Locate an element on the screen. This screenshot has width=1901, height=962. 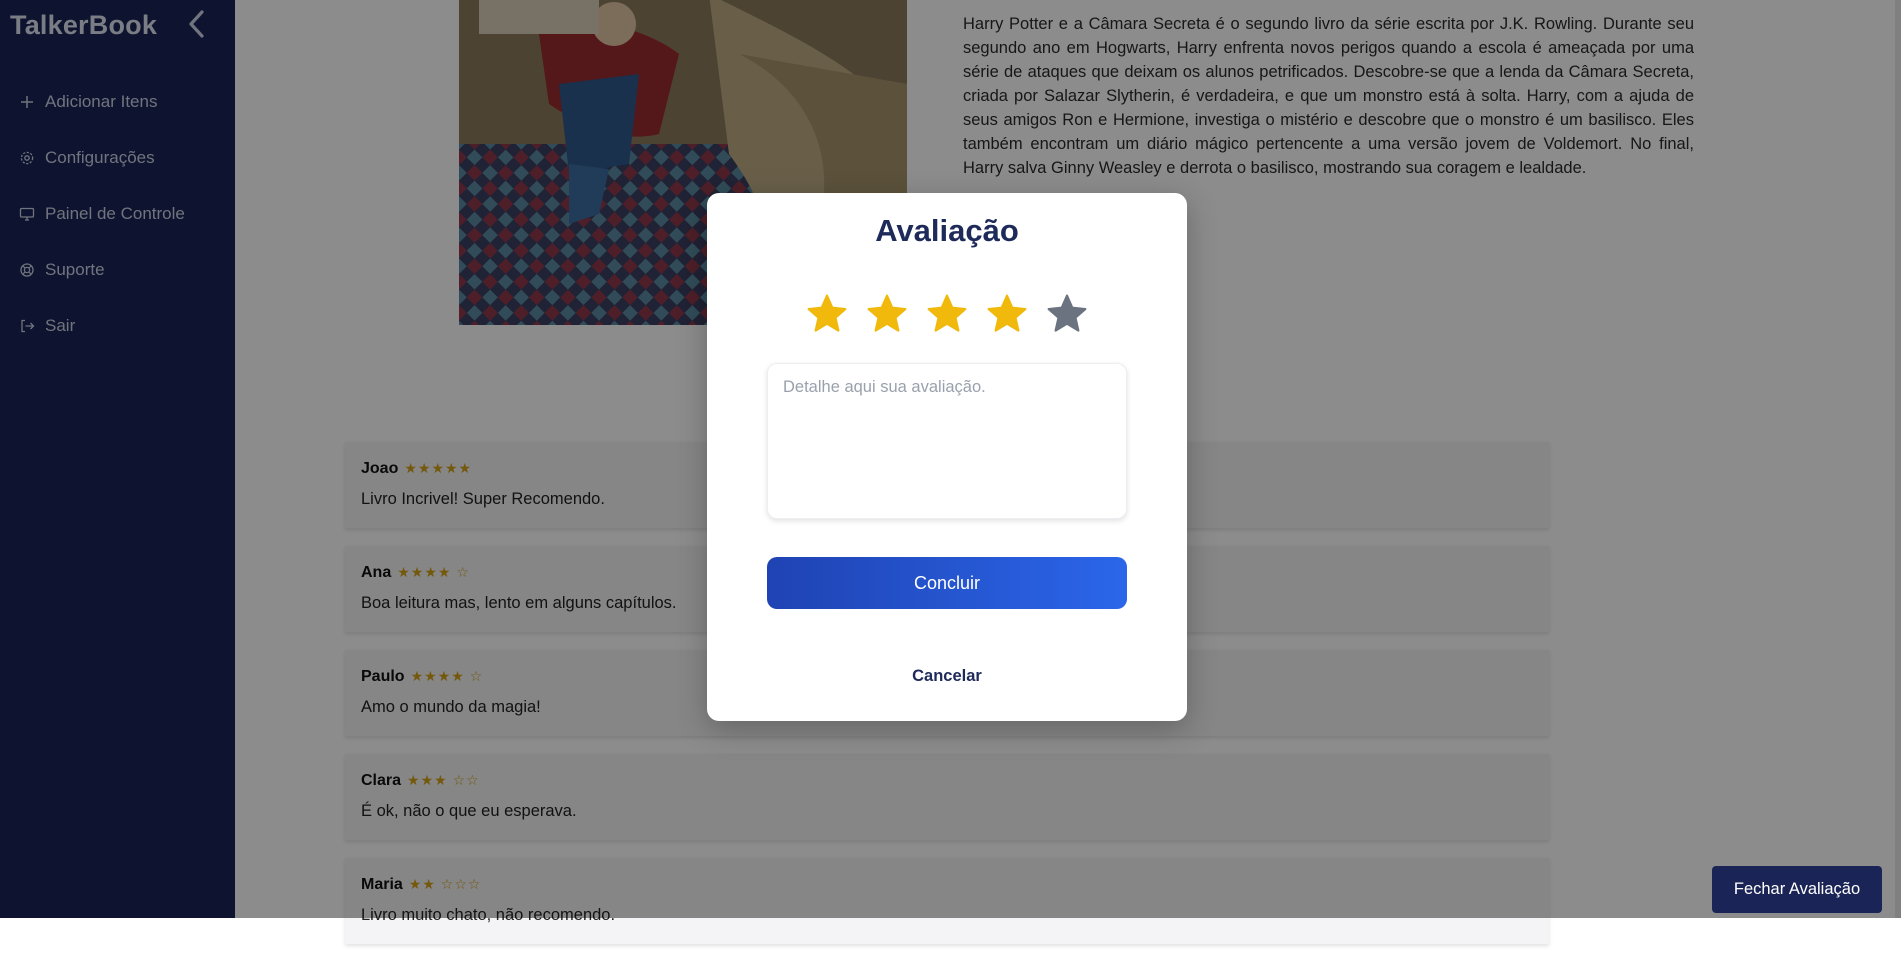
modal-title: Avaliação is located at coordinates (947, 230).